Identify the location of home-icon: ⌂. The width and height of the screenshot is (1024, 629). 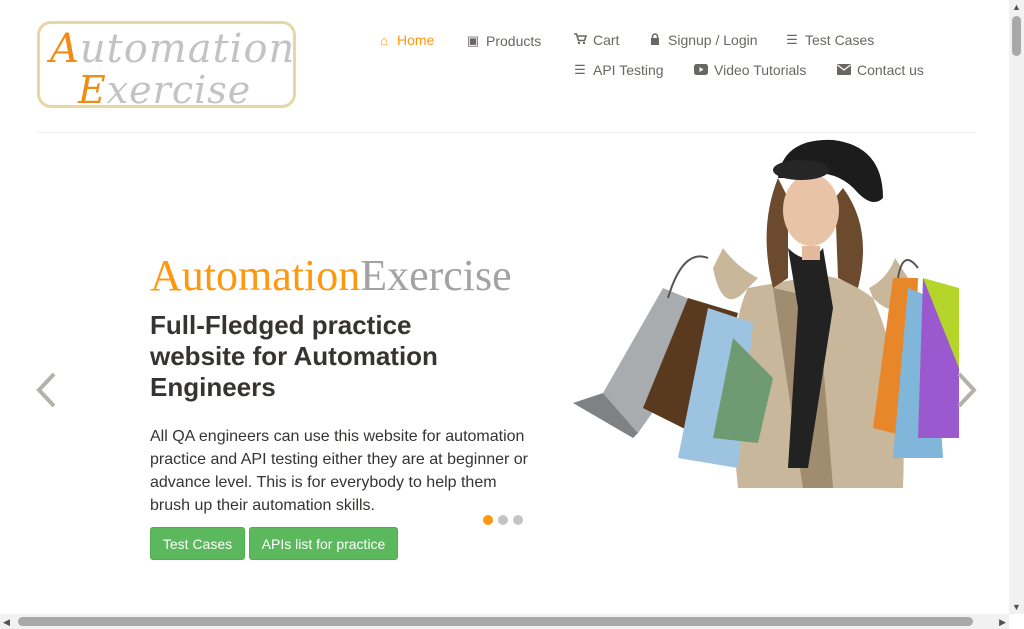
(384, 40).